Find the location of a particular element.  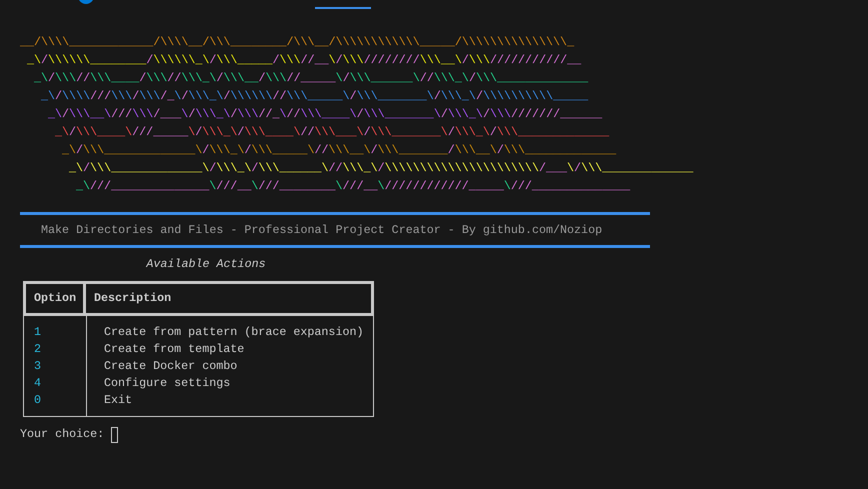

action-description: Configure settings is located at coordinates (167, 383).